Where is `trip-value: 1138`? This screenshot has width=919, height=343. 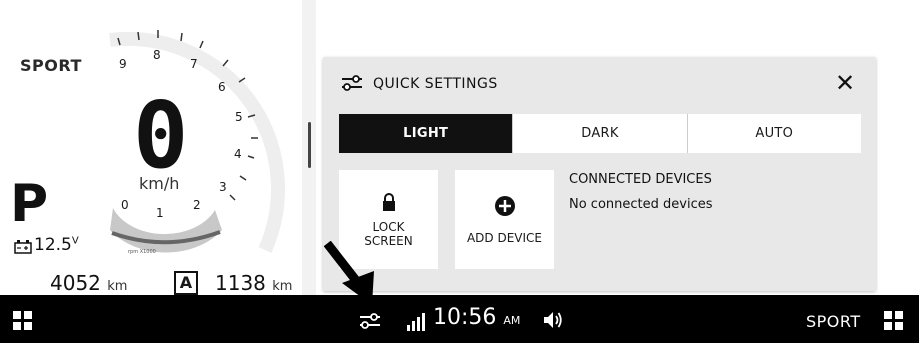 trip-value: 1138 is located at coordinates (240, 283).